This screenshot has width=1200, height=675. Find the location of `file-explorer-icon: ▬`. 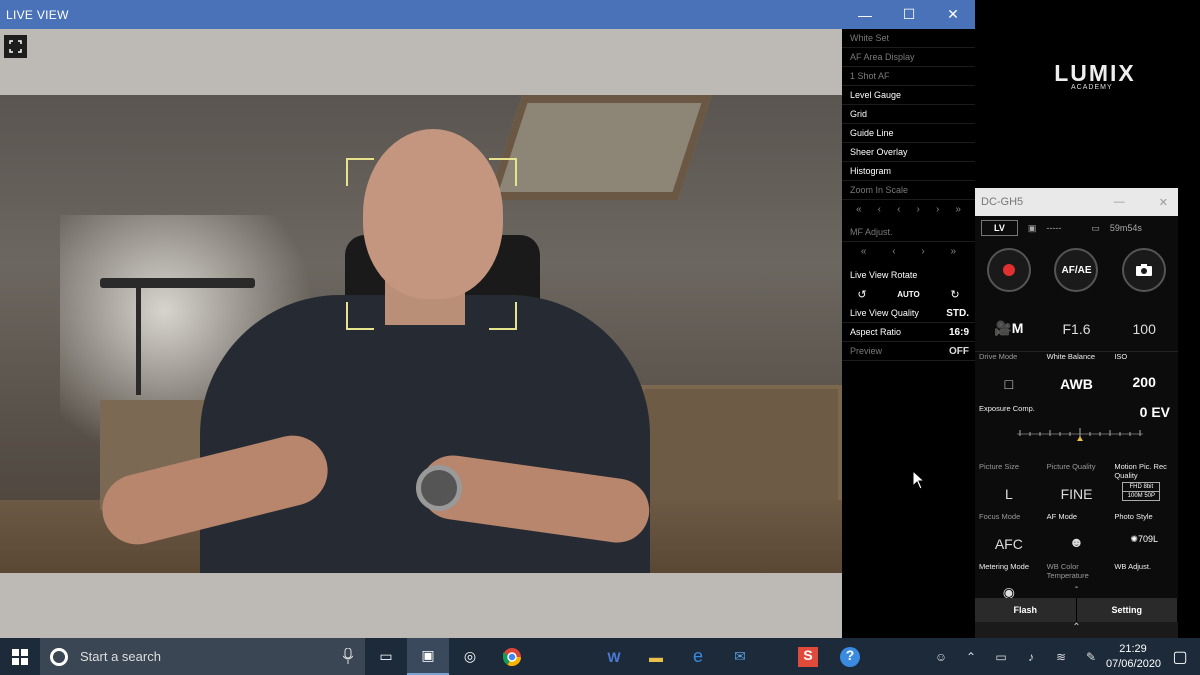

file-explorer-icon: ▬ is located at coordinates (656, 656).